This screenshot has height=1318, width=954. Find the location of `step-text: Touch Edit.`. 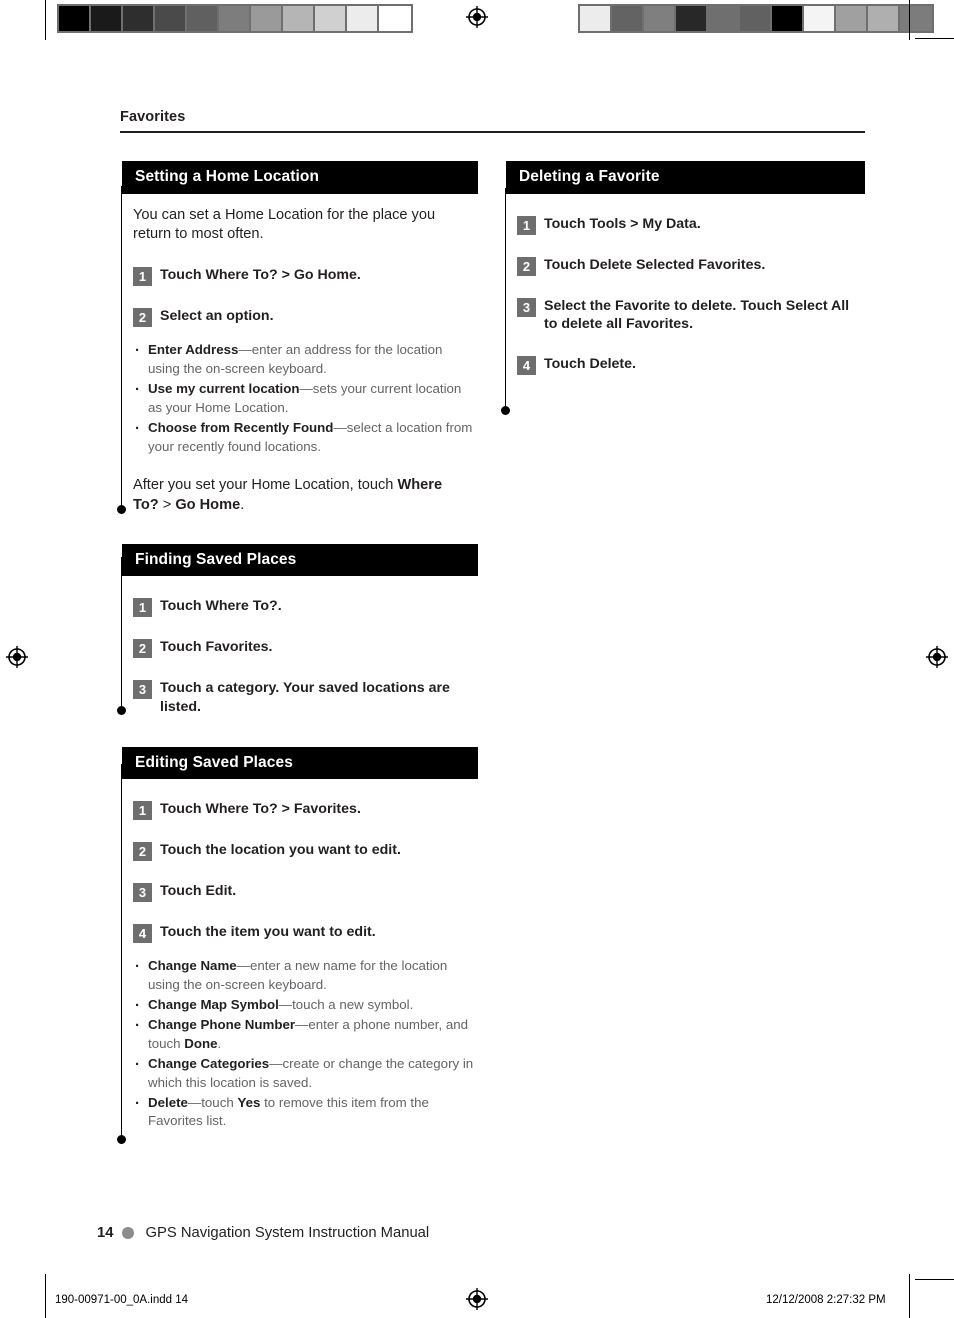

step-text: Touch Edit. is located at coordinates (198, 891).